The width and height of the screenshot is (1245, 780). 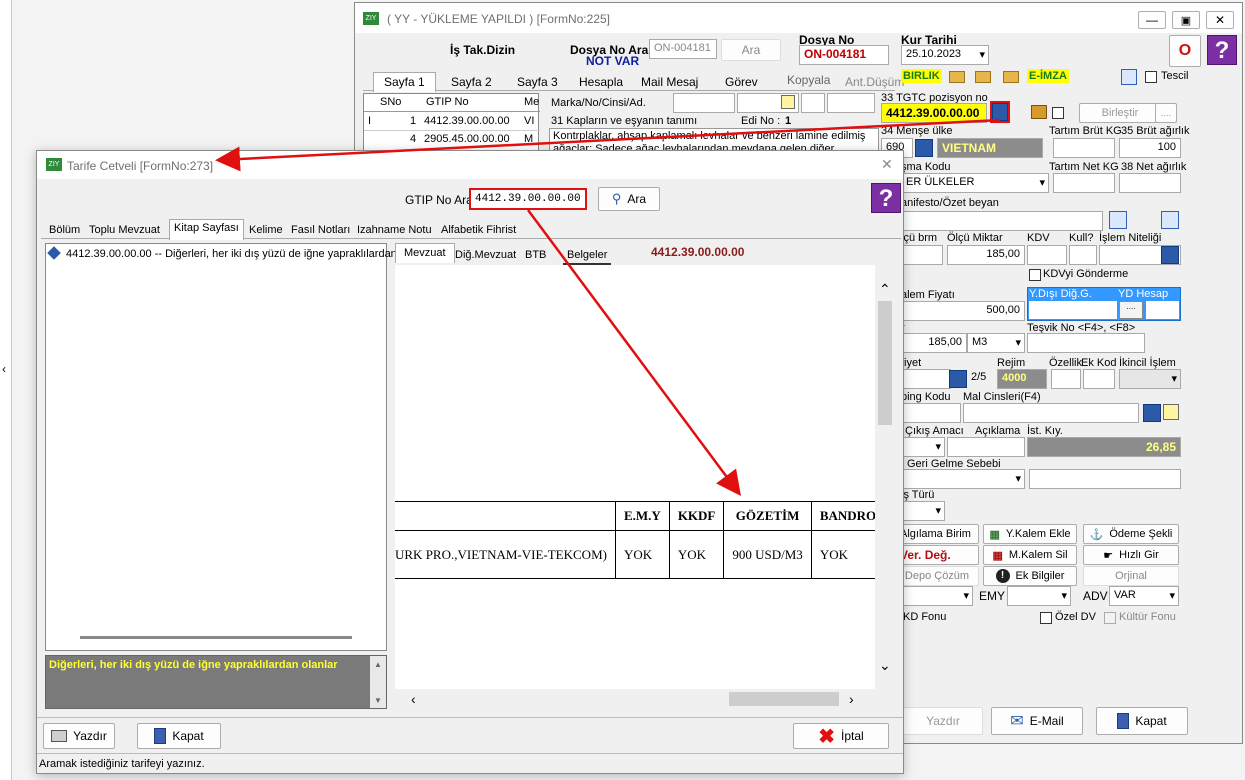 What do you see at coordinates (608, 145) in the screenshot?
I see `arrow-to-tarife-title` at bounding box center [608, 145].